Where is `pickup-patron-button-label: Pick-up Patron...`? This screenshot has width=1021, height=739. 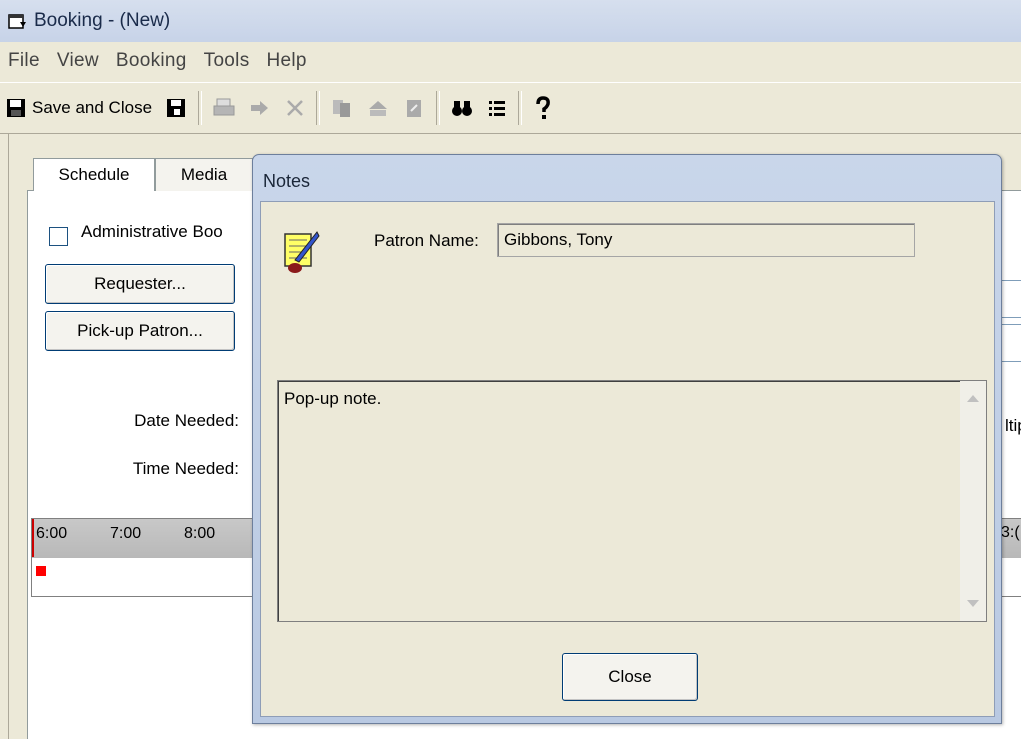 pickup-patron-button-label: Pick-up Patron... is located at coordinates (140, 330).